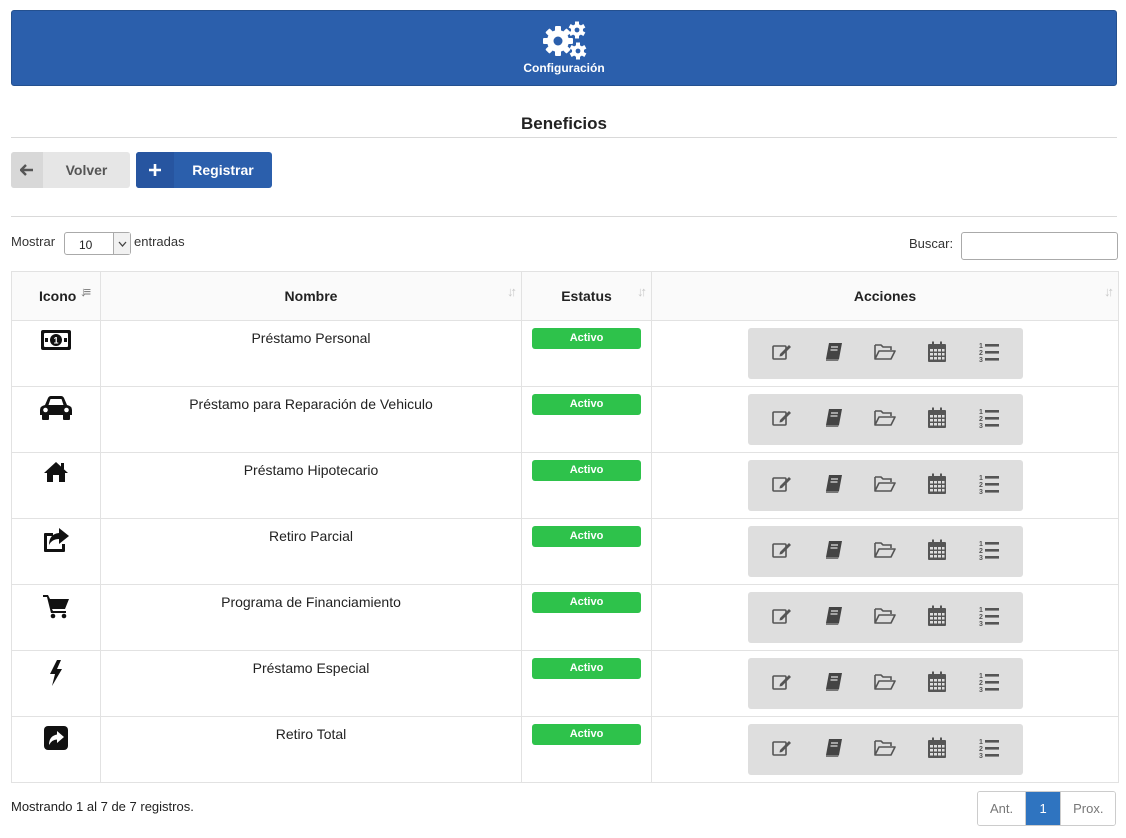 The width and height of the screenshot is (1126, 838). Describe the element at coordinates (586, 668) in the screenshot. I see `status-badge: Activo` at that location.